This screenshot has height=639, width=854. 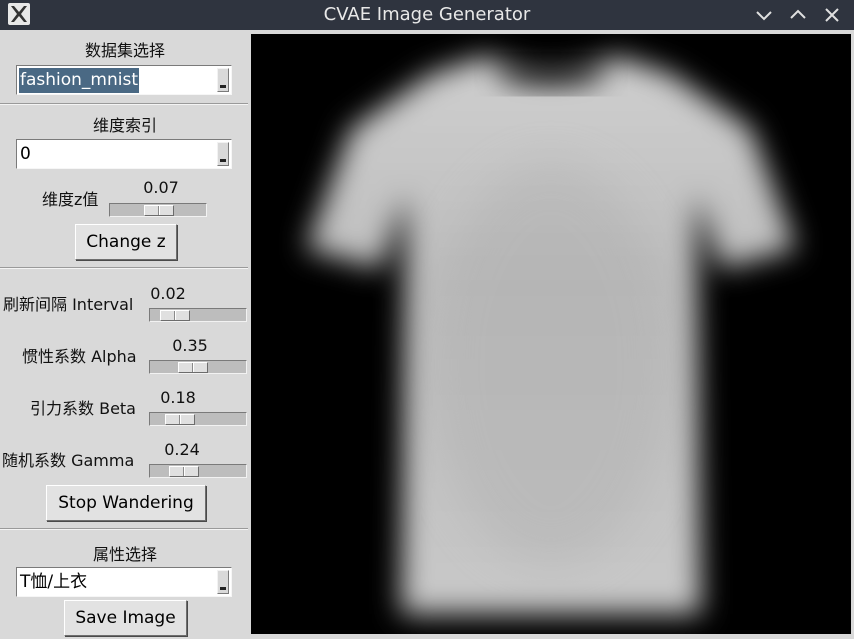 I want to click on chevron-down-icon, so click(x=764, y=16).